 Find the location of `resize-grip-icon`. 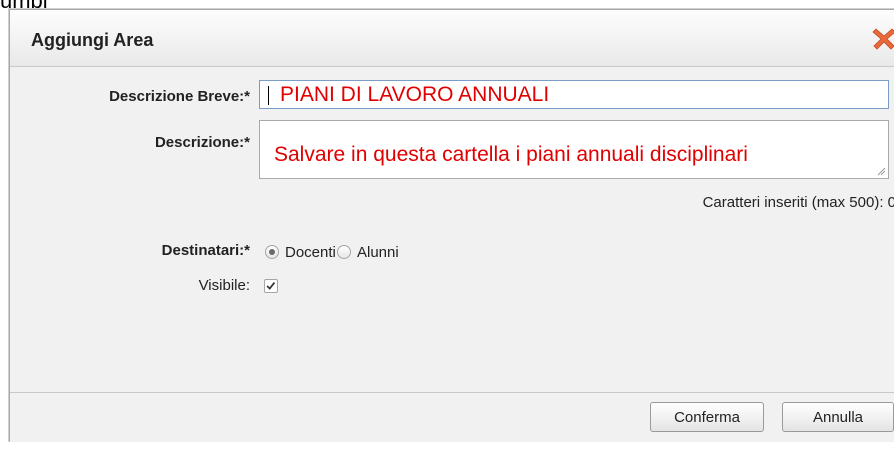

resize-grip-icon is located at coordinates (881, 171).